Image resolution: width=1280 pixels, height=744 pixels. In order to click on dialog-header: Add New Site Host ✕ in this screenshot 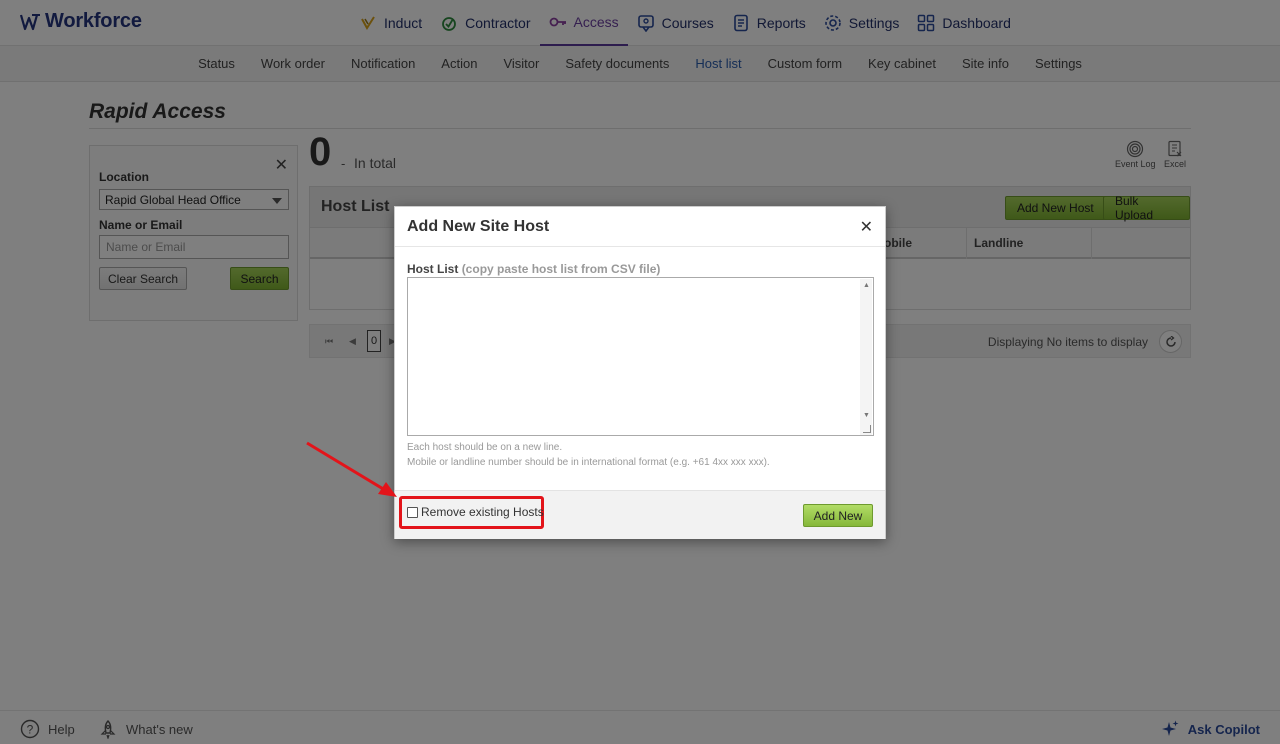, I will do `click(640, 227)`.